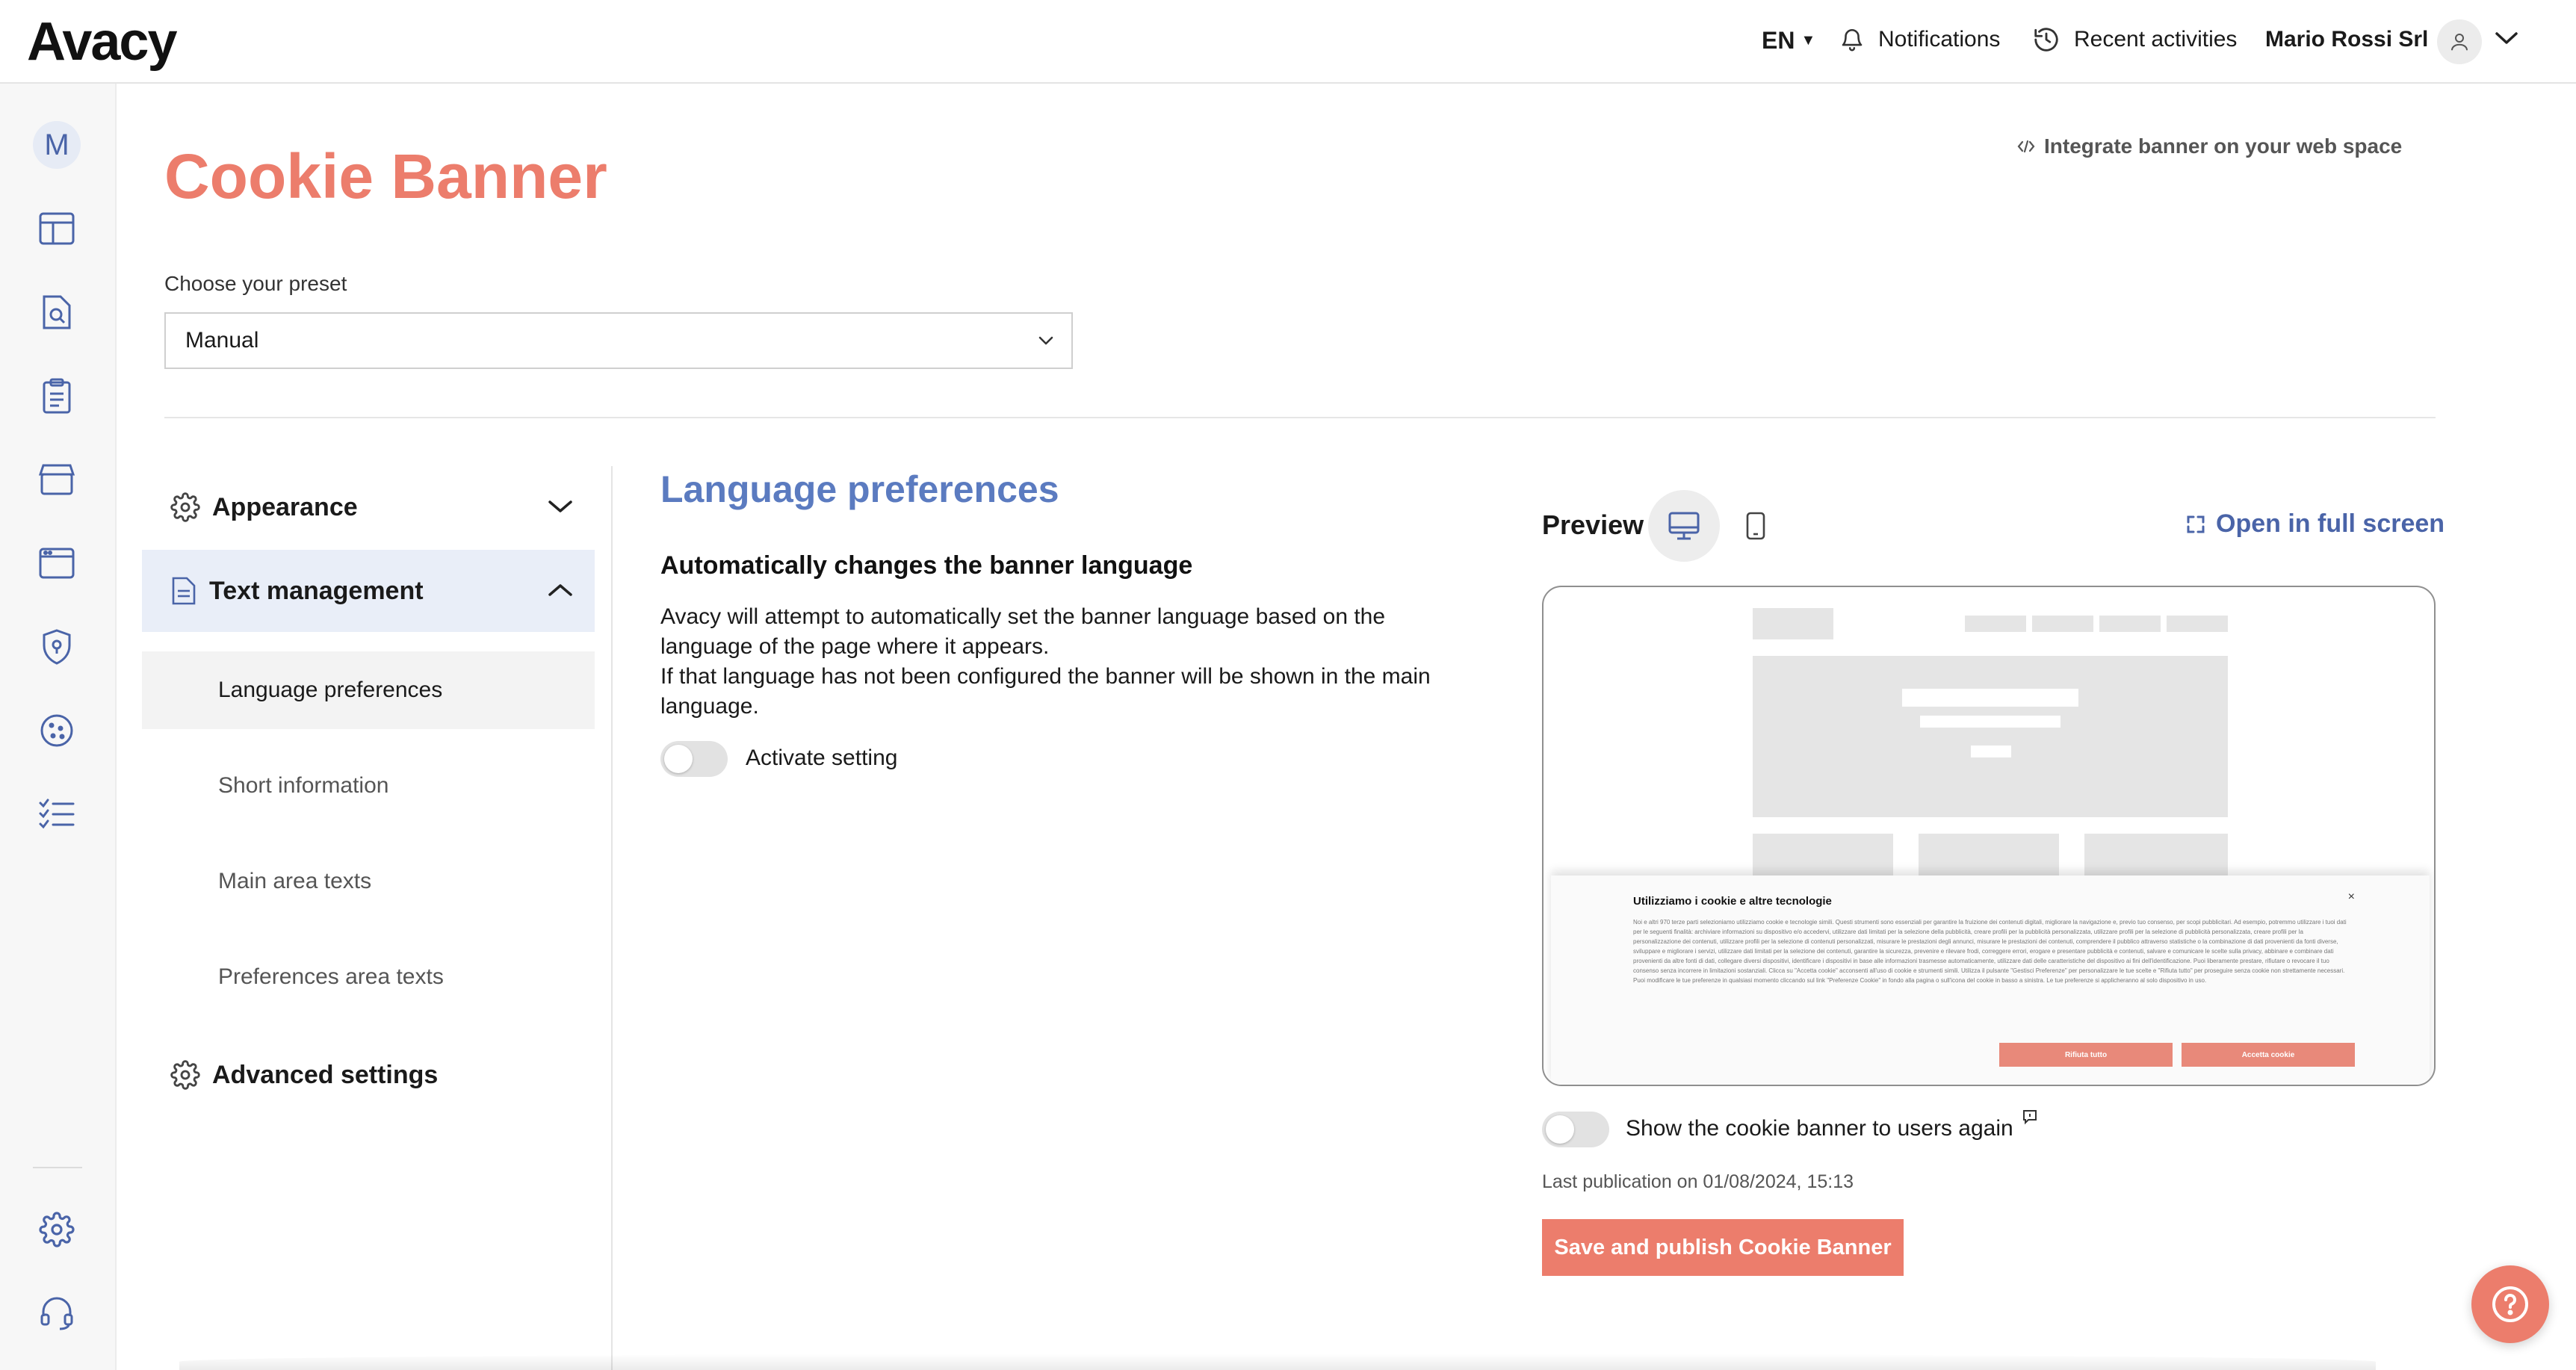  What do you see at coordinates (560, 590) in the screenshot?
I see `chevron-up-icon` at bounding box center [560, 590].